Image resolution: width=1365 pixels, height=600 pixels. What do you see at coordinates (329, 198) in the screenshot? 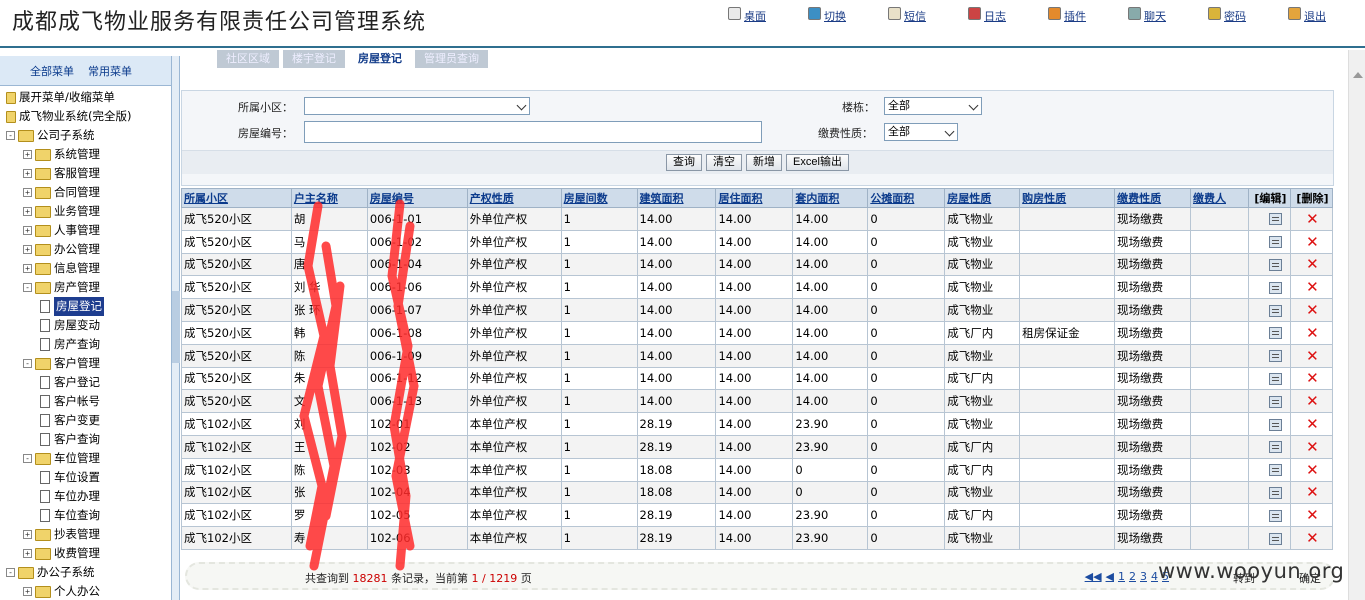
I see `column-header: 户主名称` at bounding box center [329, 198].